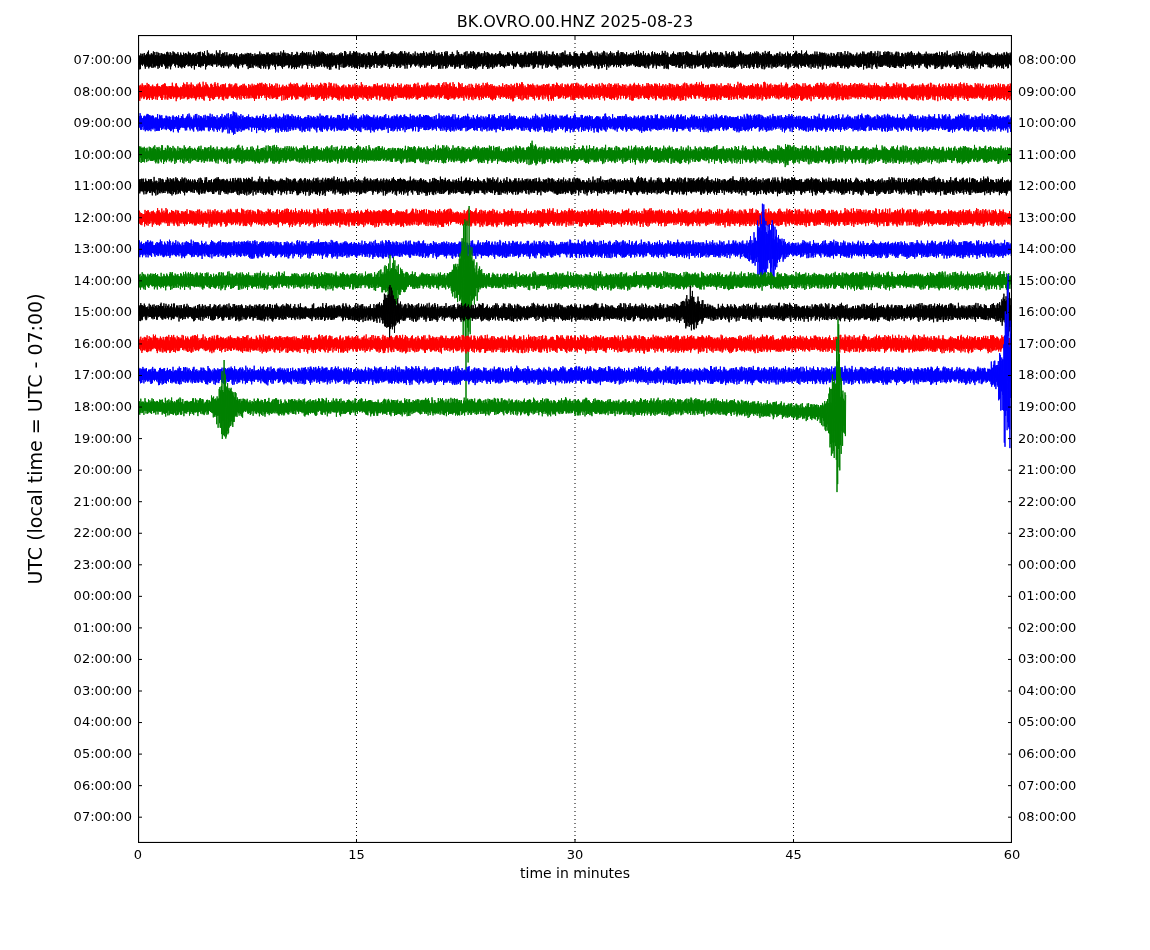 The width and height of the screenshot is (1150, 950). Describe the element at coordinates (793, 854) in the screenshot. I see `x-tick-label: 45` at that location.